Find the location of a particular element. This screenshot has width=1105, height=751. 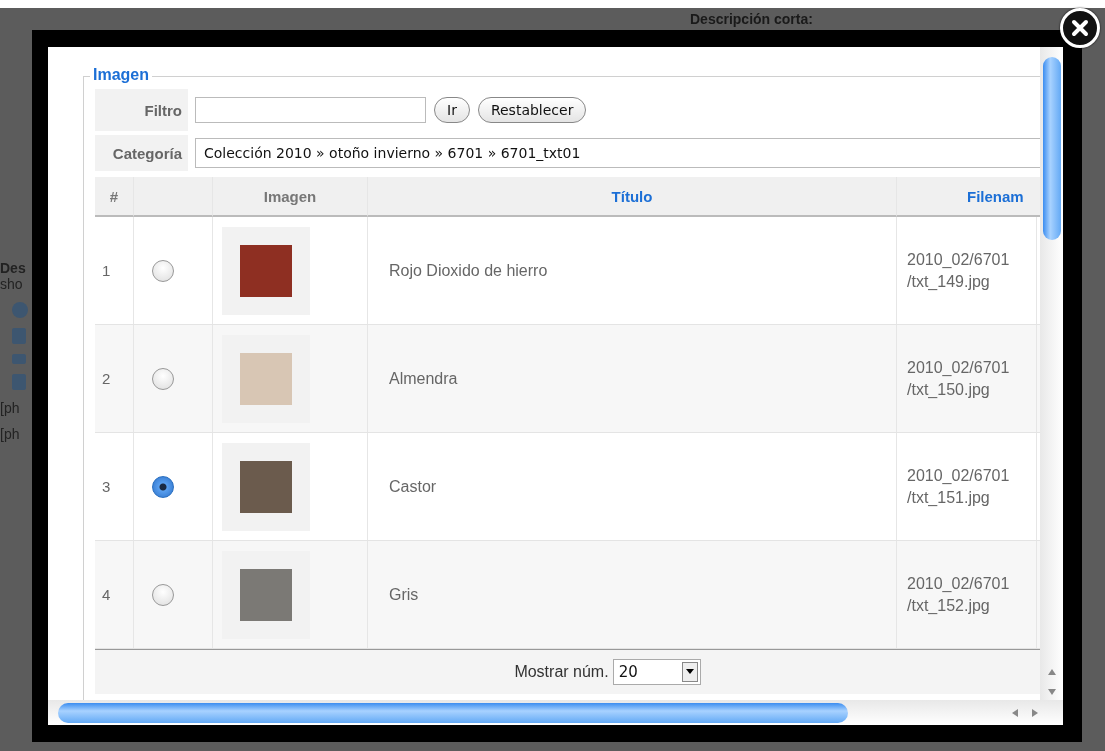

title-cell: Rojo Dioxido de hierro is located at coordinates (632, 270).